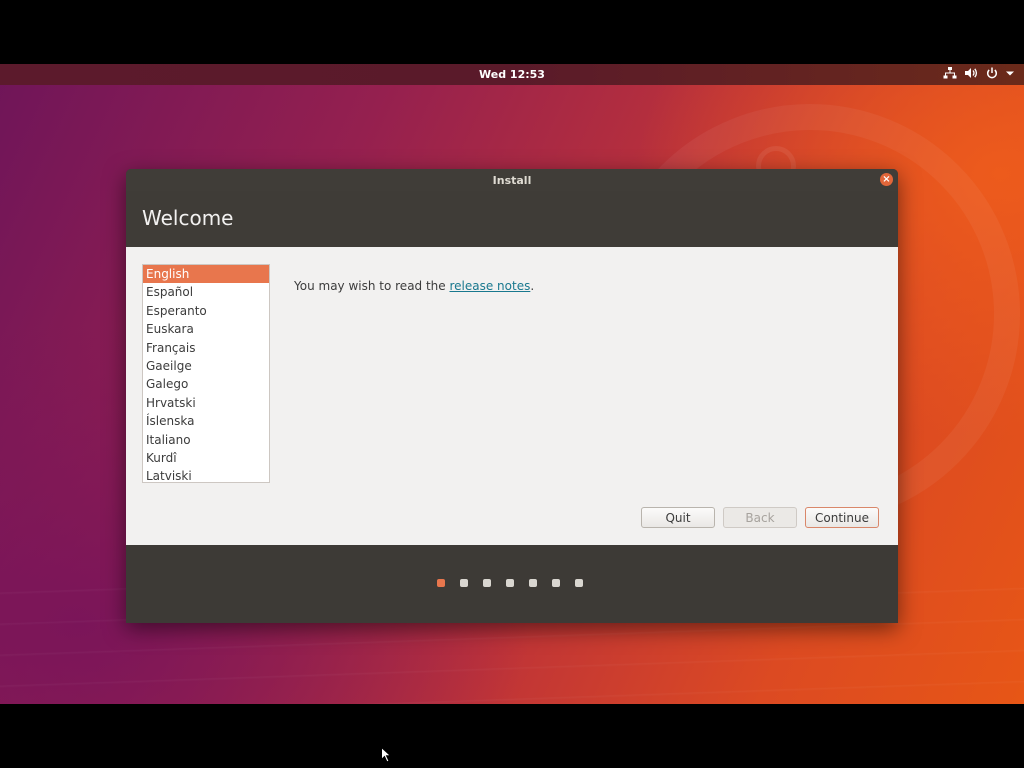  I want to click on top-bar: Wed 12:53, so click(512, 74).